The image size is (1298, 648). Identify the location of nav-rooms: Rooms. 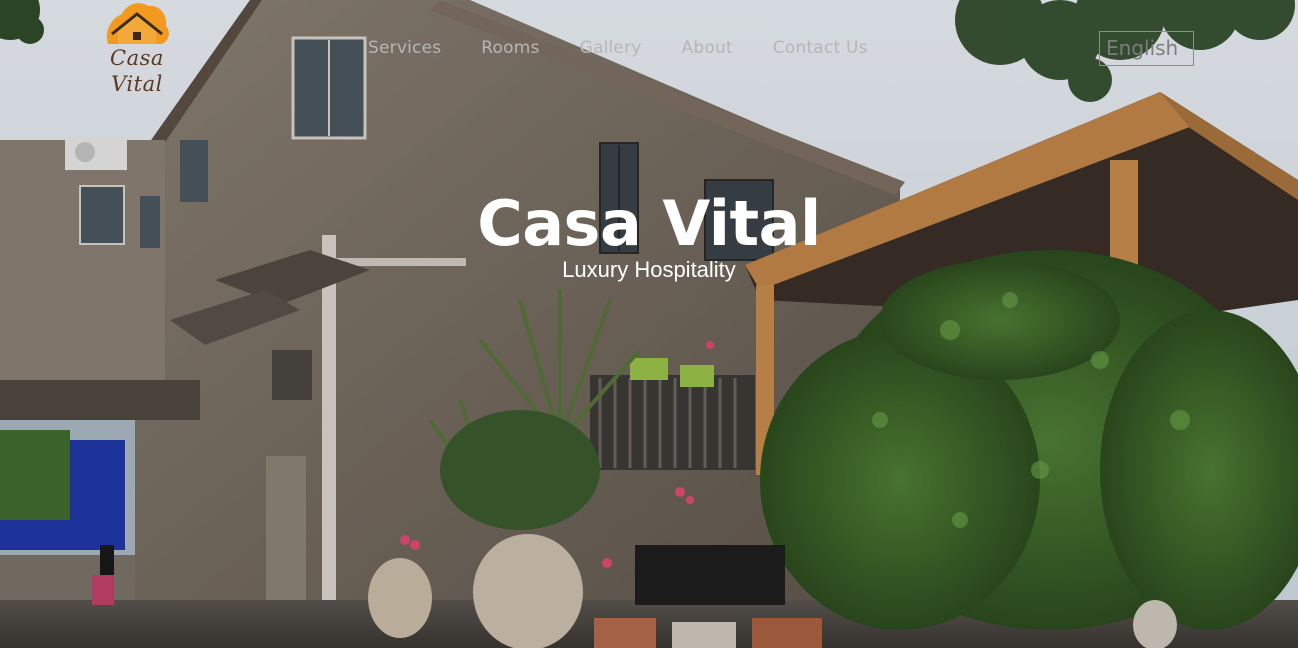
(510, 48).